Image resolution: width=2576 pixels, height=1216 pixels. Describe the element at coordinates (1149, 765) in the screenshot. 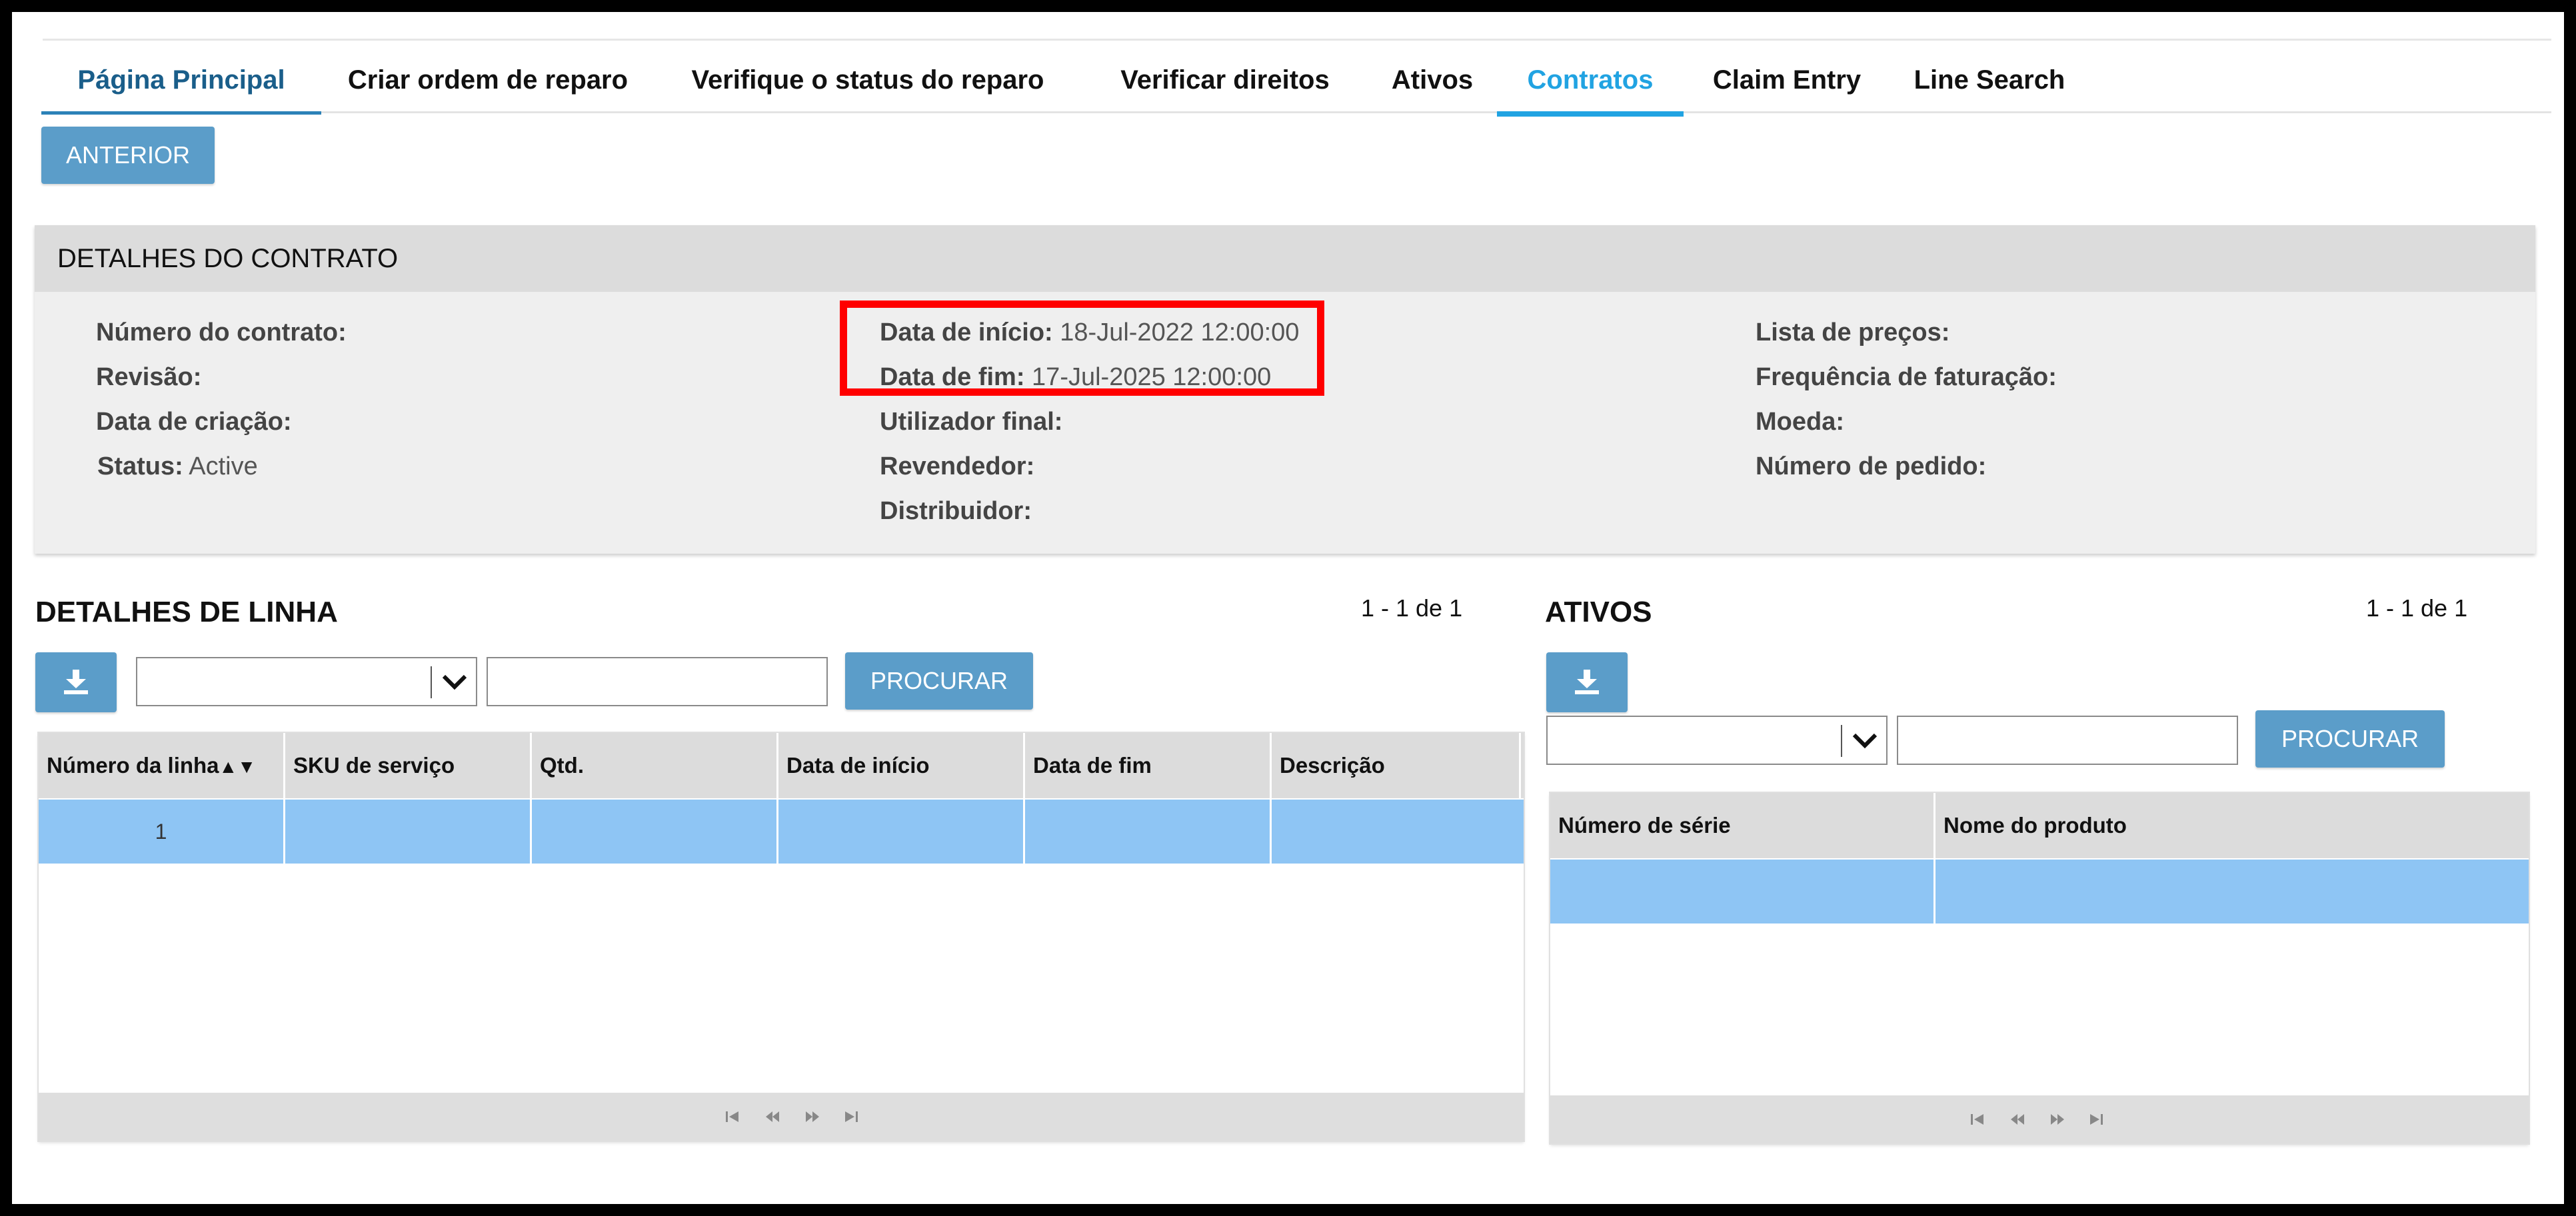

I see `column-header-data-fim: Data de fim` at that location.